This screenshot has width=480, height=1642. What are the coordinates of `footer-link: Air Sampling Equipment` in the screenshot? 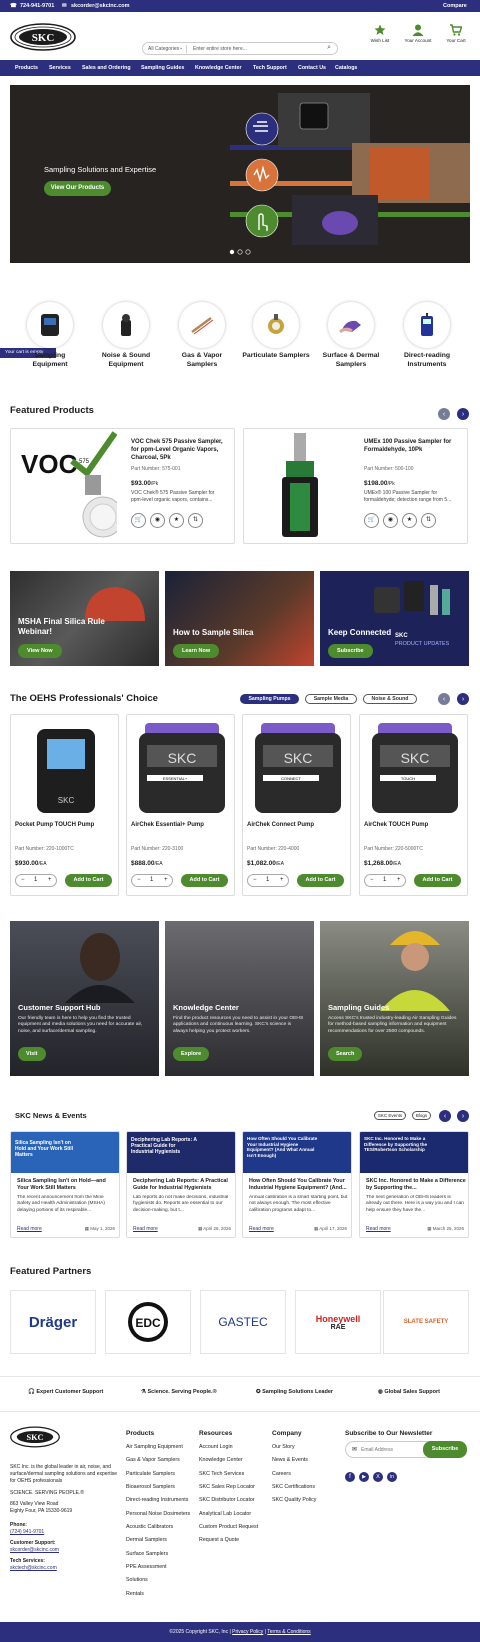 It's located at (154, 1447).